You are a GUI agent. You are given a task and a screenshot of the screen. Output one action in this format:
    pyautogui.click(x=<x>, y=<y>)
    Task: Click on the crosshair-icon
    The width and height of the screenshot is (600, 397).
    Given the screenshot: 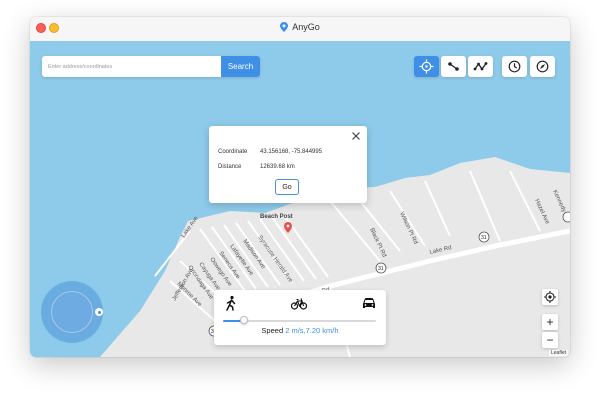 What is the action you would take?
    pyautogui.click(x=426, y=66)
    